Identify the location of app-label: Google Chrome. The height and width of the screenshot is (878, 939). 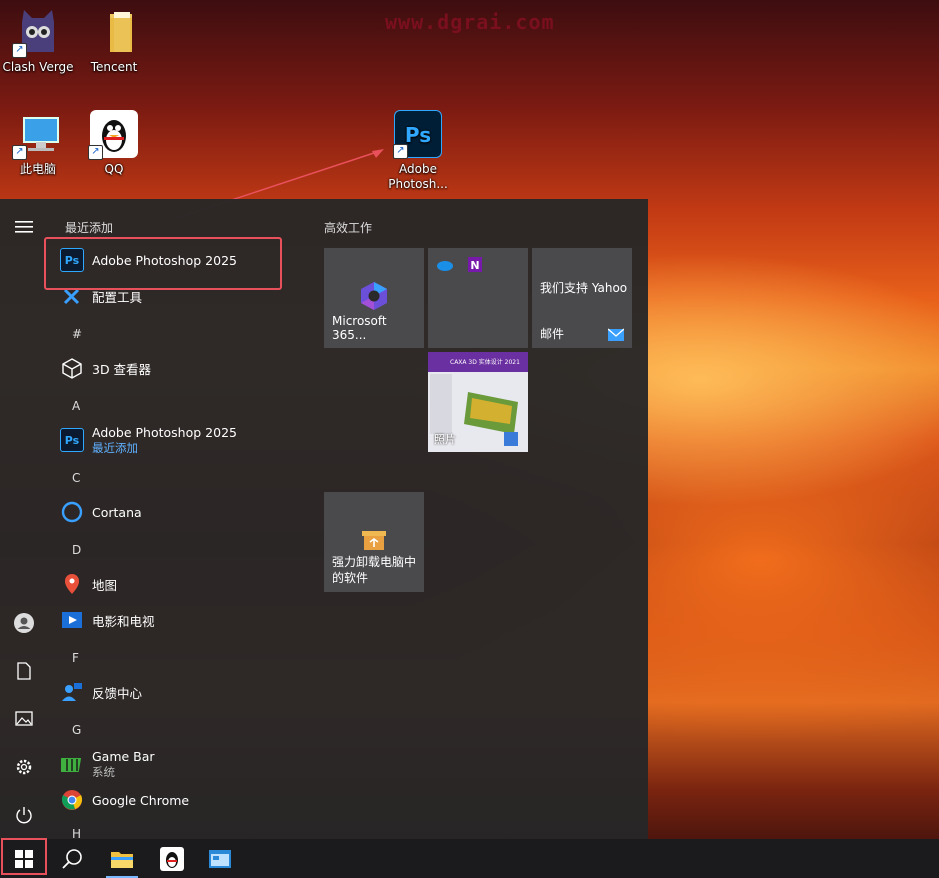
(141, 800).